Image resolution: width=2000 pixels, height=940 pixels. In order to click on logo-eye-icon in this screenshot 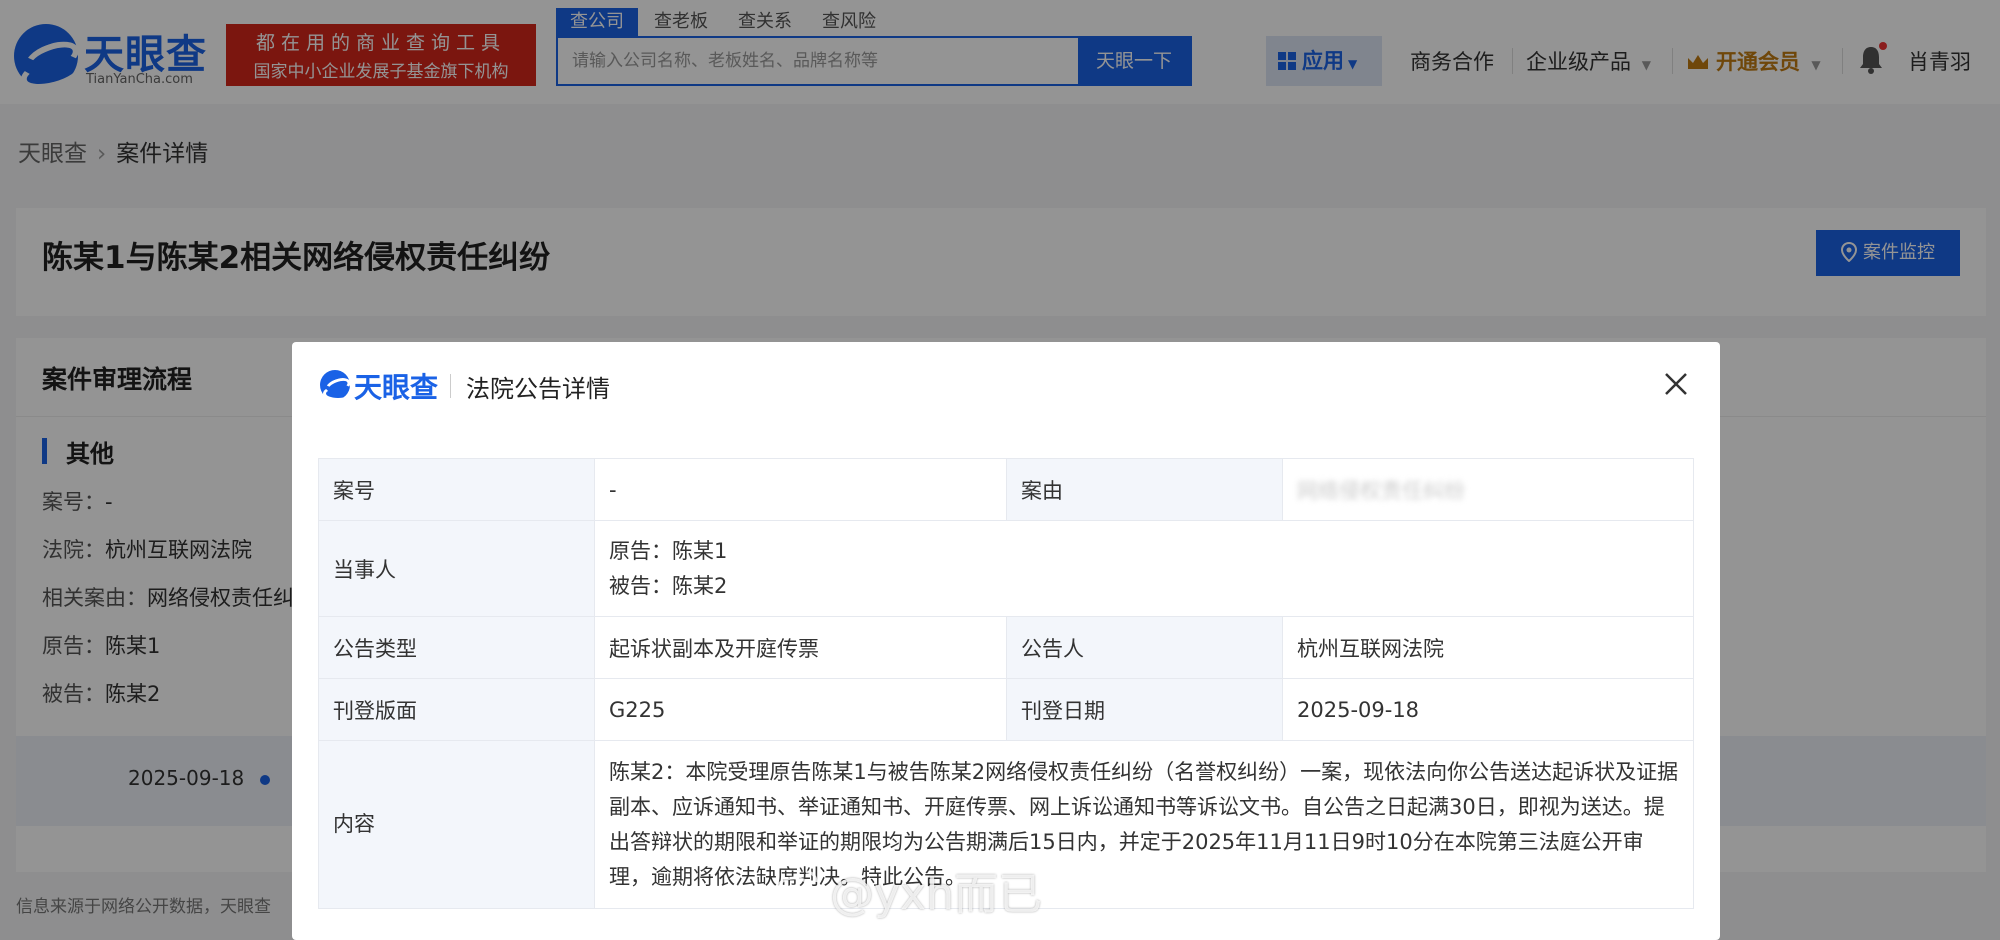, I will do `click(336, 385)`.